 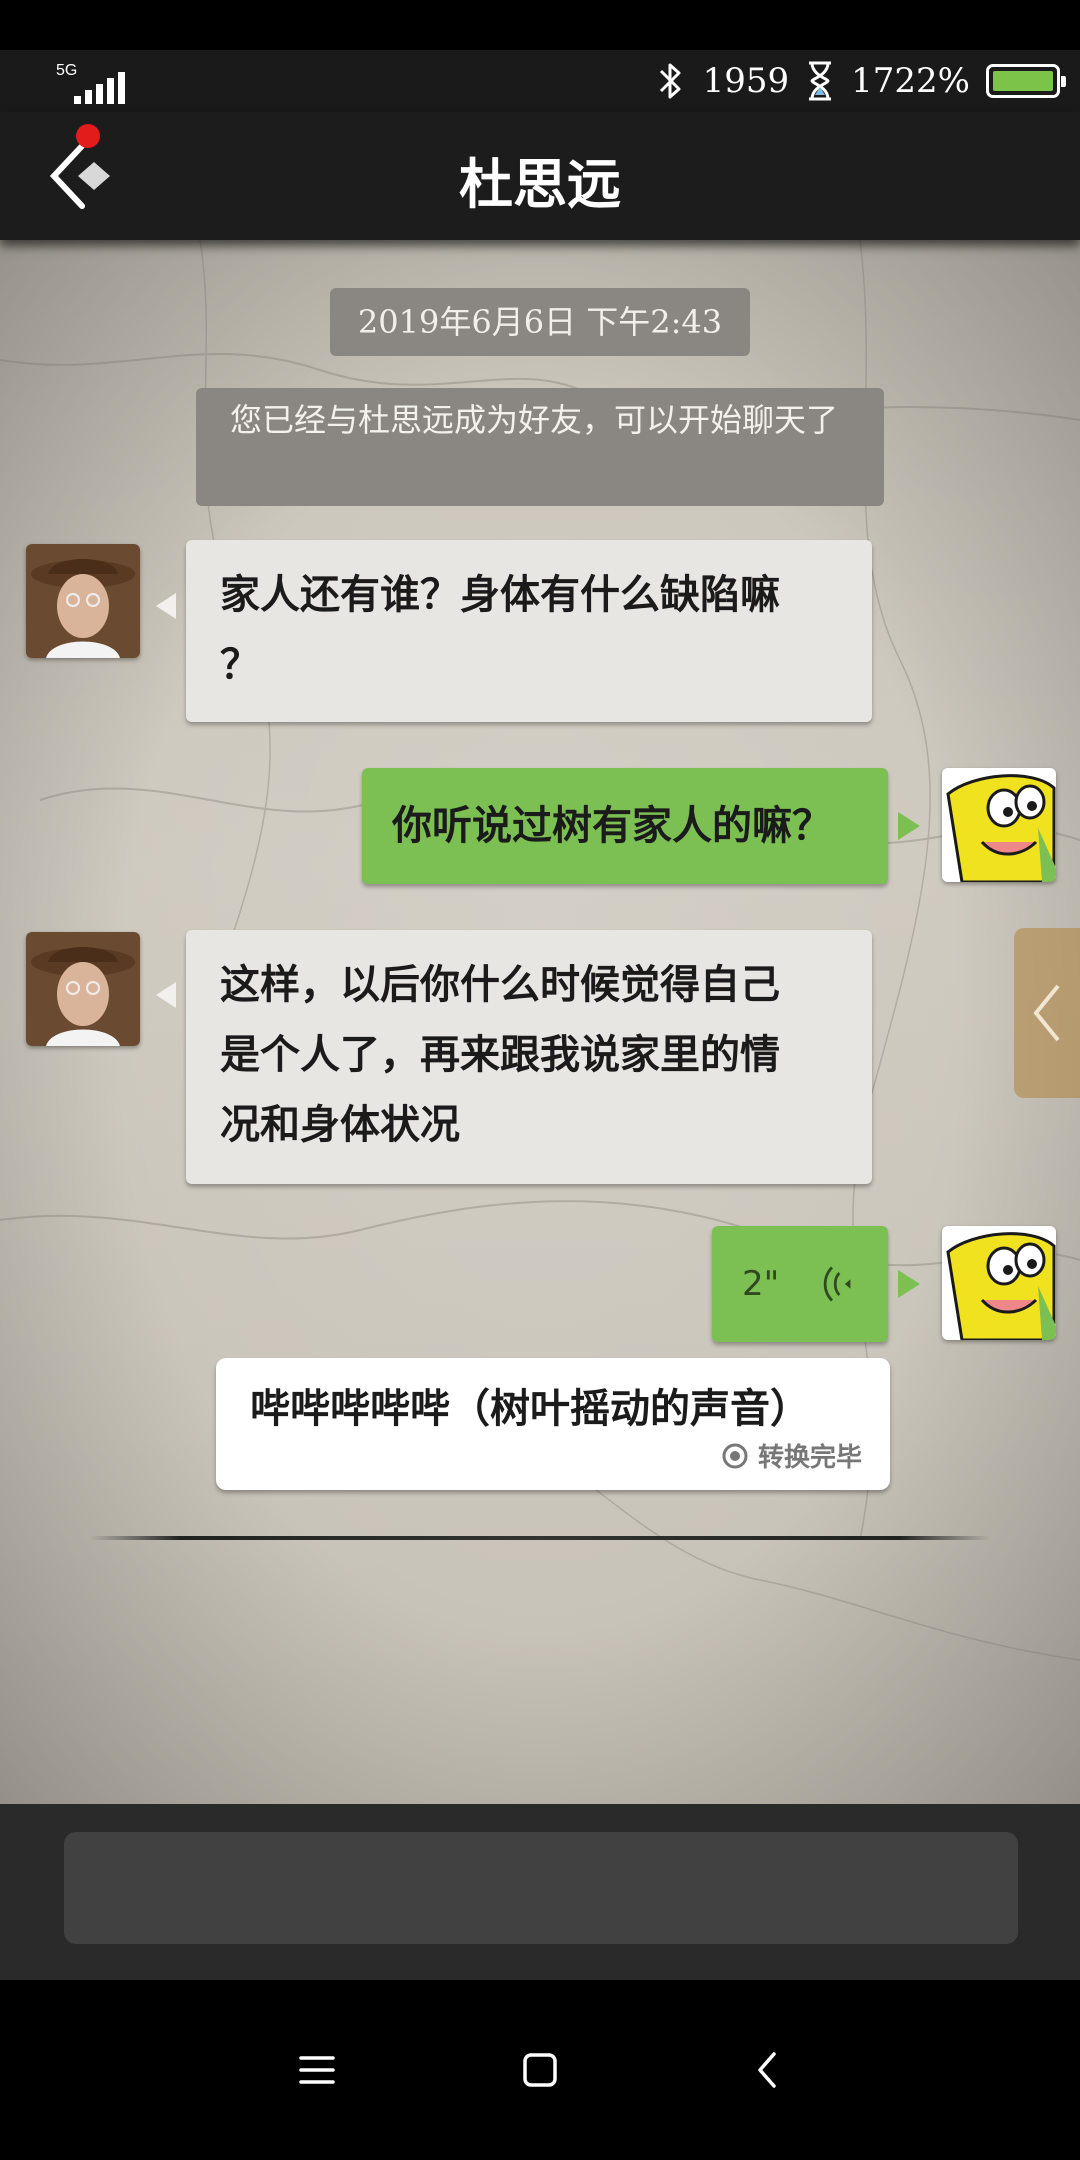 What do you see at coordinates (540, 1538) in the screenshot?
I see `divider` at bounding box center [540, 1538].